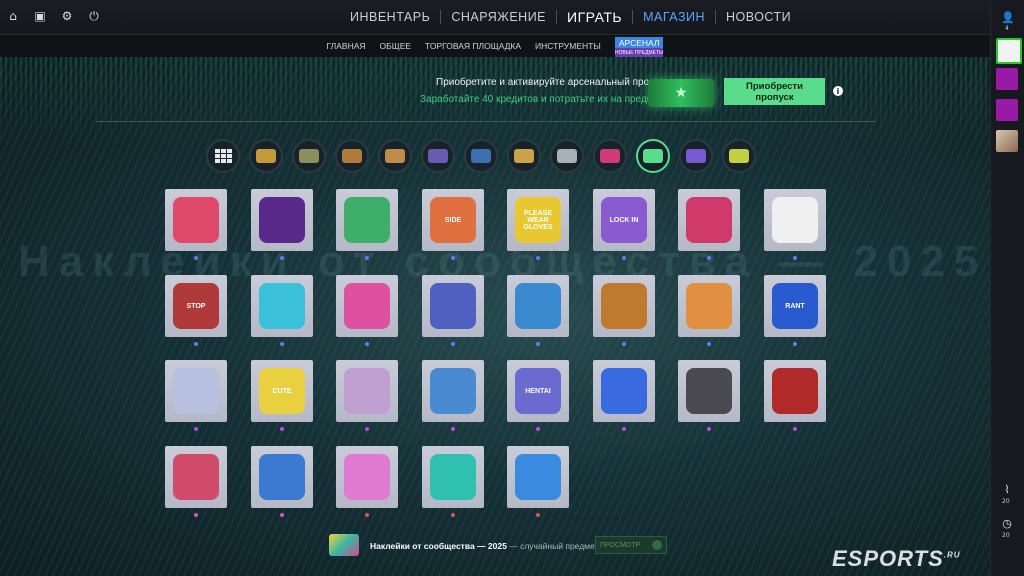 The image size is (1024, 576). What do you see at coordinates (1007, 524) in the screenshot?
I see `history-icon: ◷` at bounding box center [1007, 524].